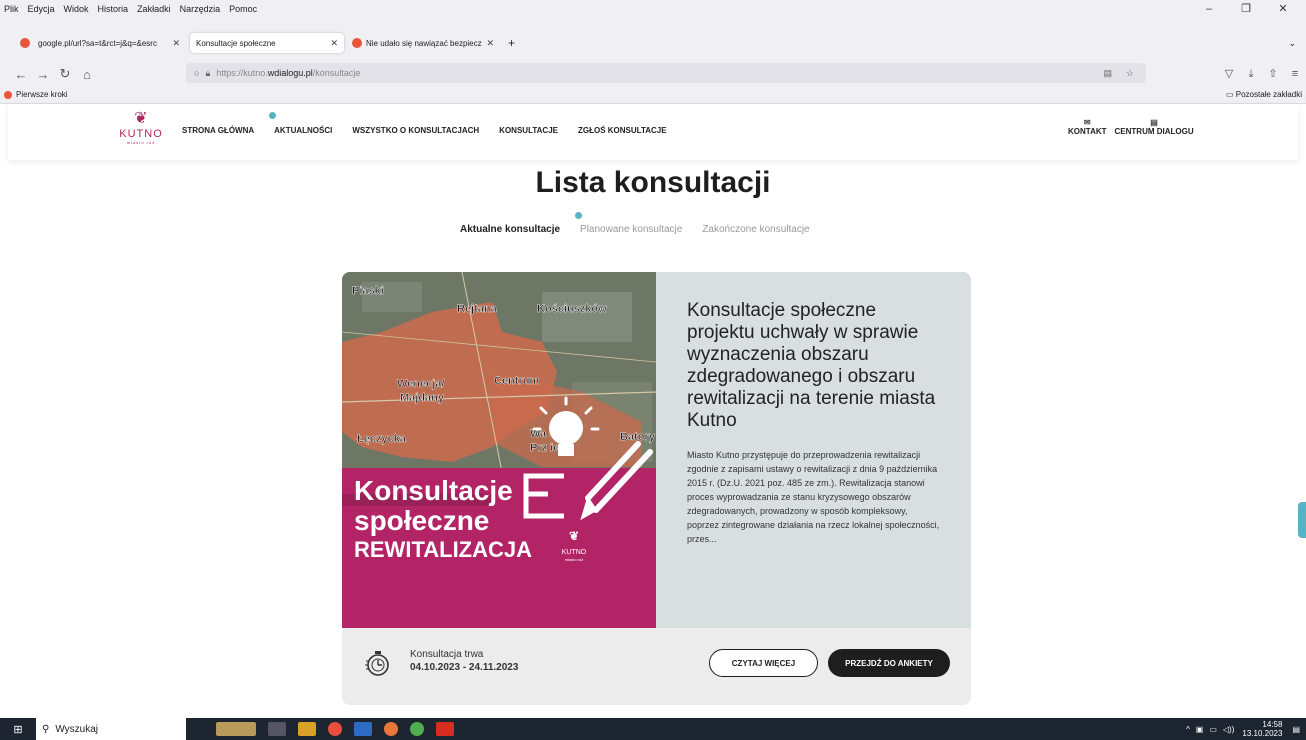  Describe the element at coordinates (415, 130) in the screenshot. I see `menu-about-consultations: WSZYSTKO O KONSULTACJACH` at that location.